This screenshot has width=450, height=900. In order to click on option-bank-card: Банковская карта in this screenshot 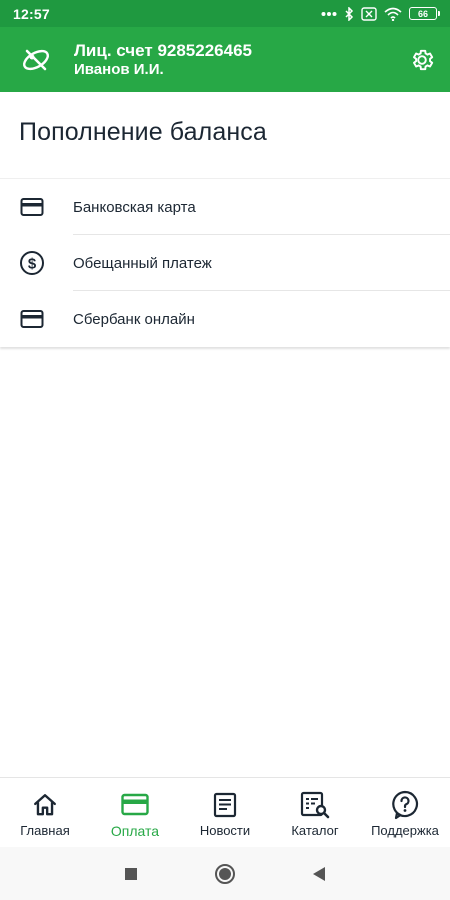, I will do `click(225, 207)`.